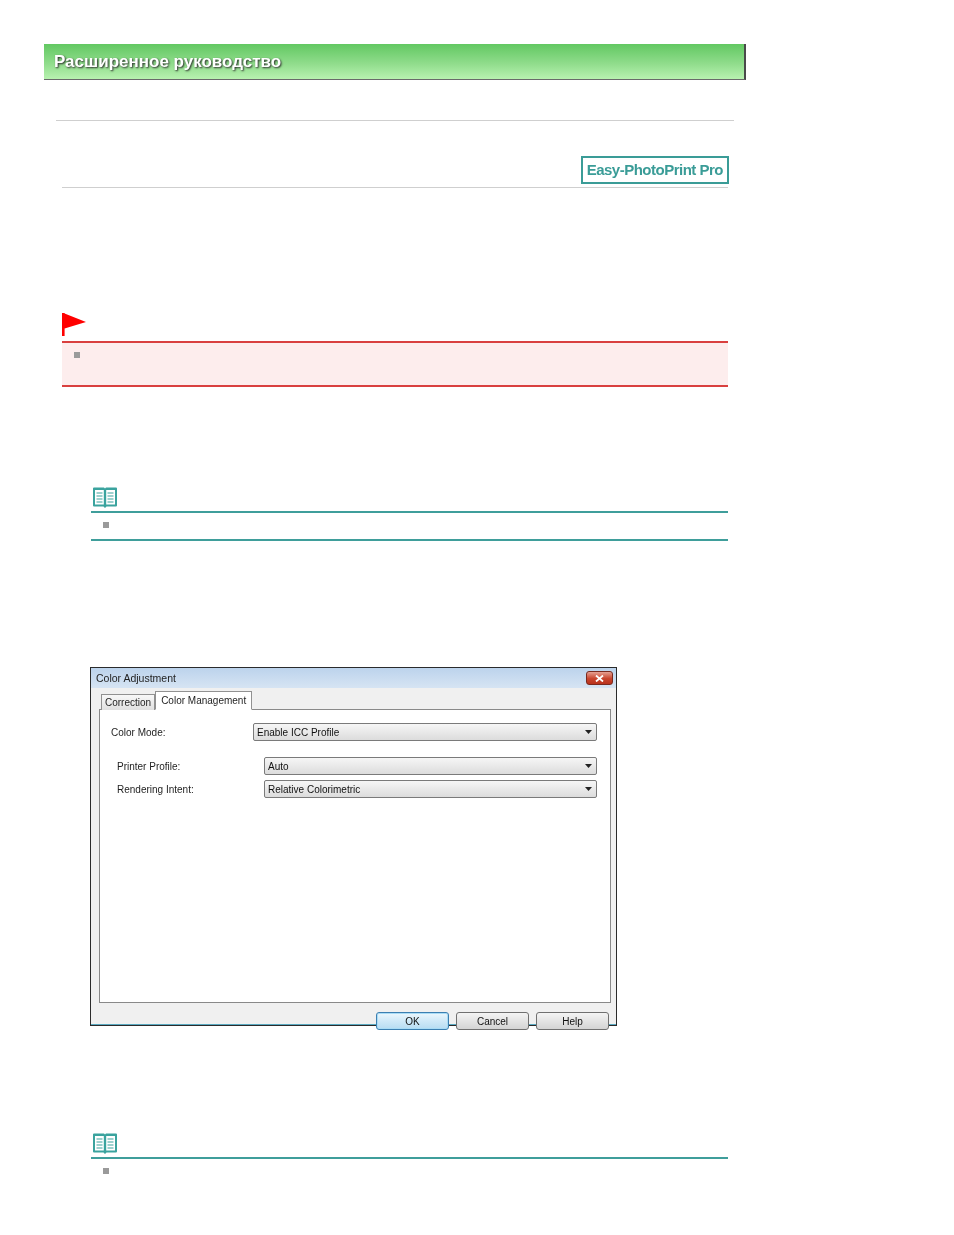  Describe the element at coordinates (572, 1021) in the screenshot. I see `dialog-button: Help` at that location.